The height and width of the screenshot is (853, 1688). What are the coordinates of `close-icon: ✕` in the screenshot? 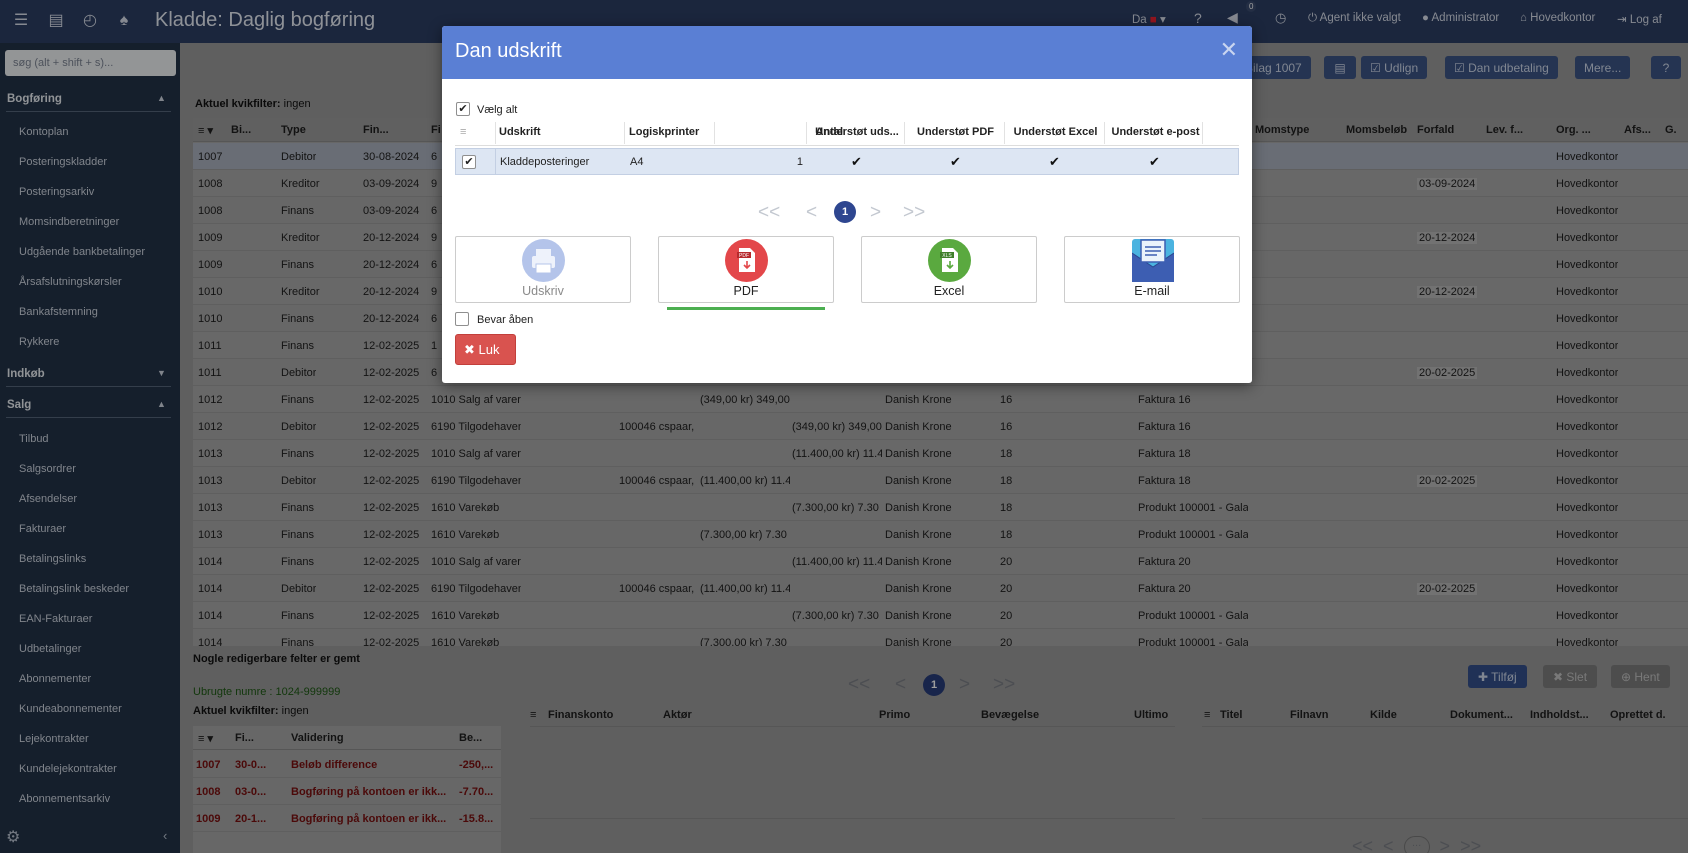 It's located at (1229, 50).